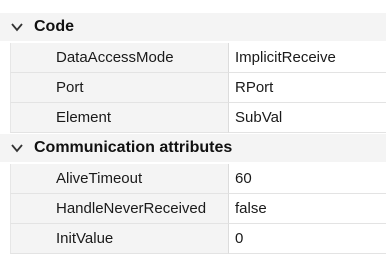 The image size is (386, 254). I want to click on property-name: HandleNeverReceived, so click(119, 209).